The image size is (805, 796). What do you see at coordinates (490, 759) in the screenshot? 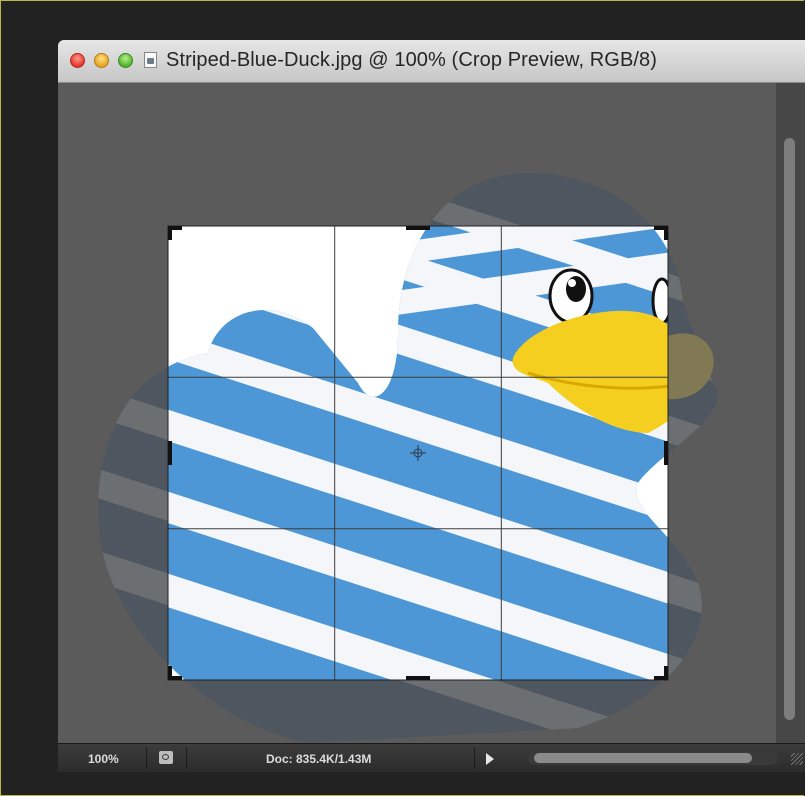
I see `play-arrow-icon` at bounding box center [490, 759].